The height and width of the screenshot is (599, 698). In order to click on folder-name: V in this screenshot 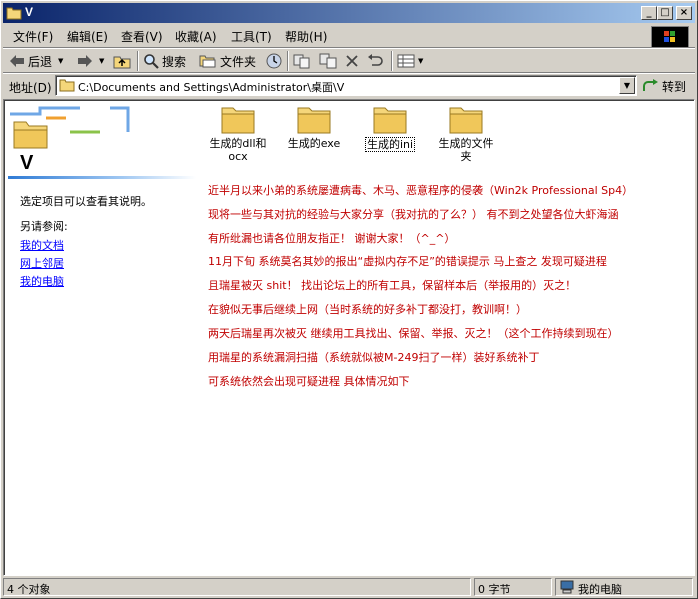, I will do `click(27, 163)`.